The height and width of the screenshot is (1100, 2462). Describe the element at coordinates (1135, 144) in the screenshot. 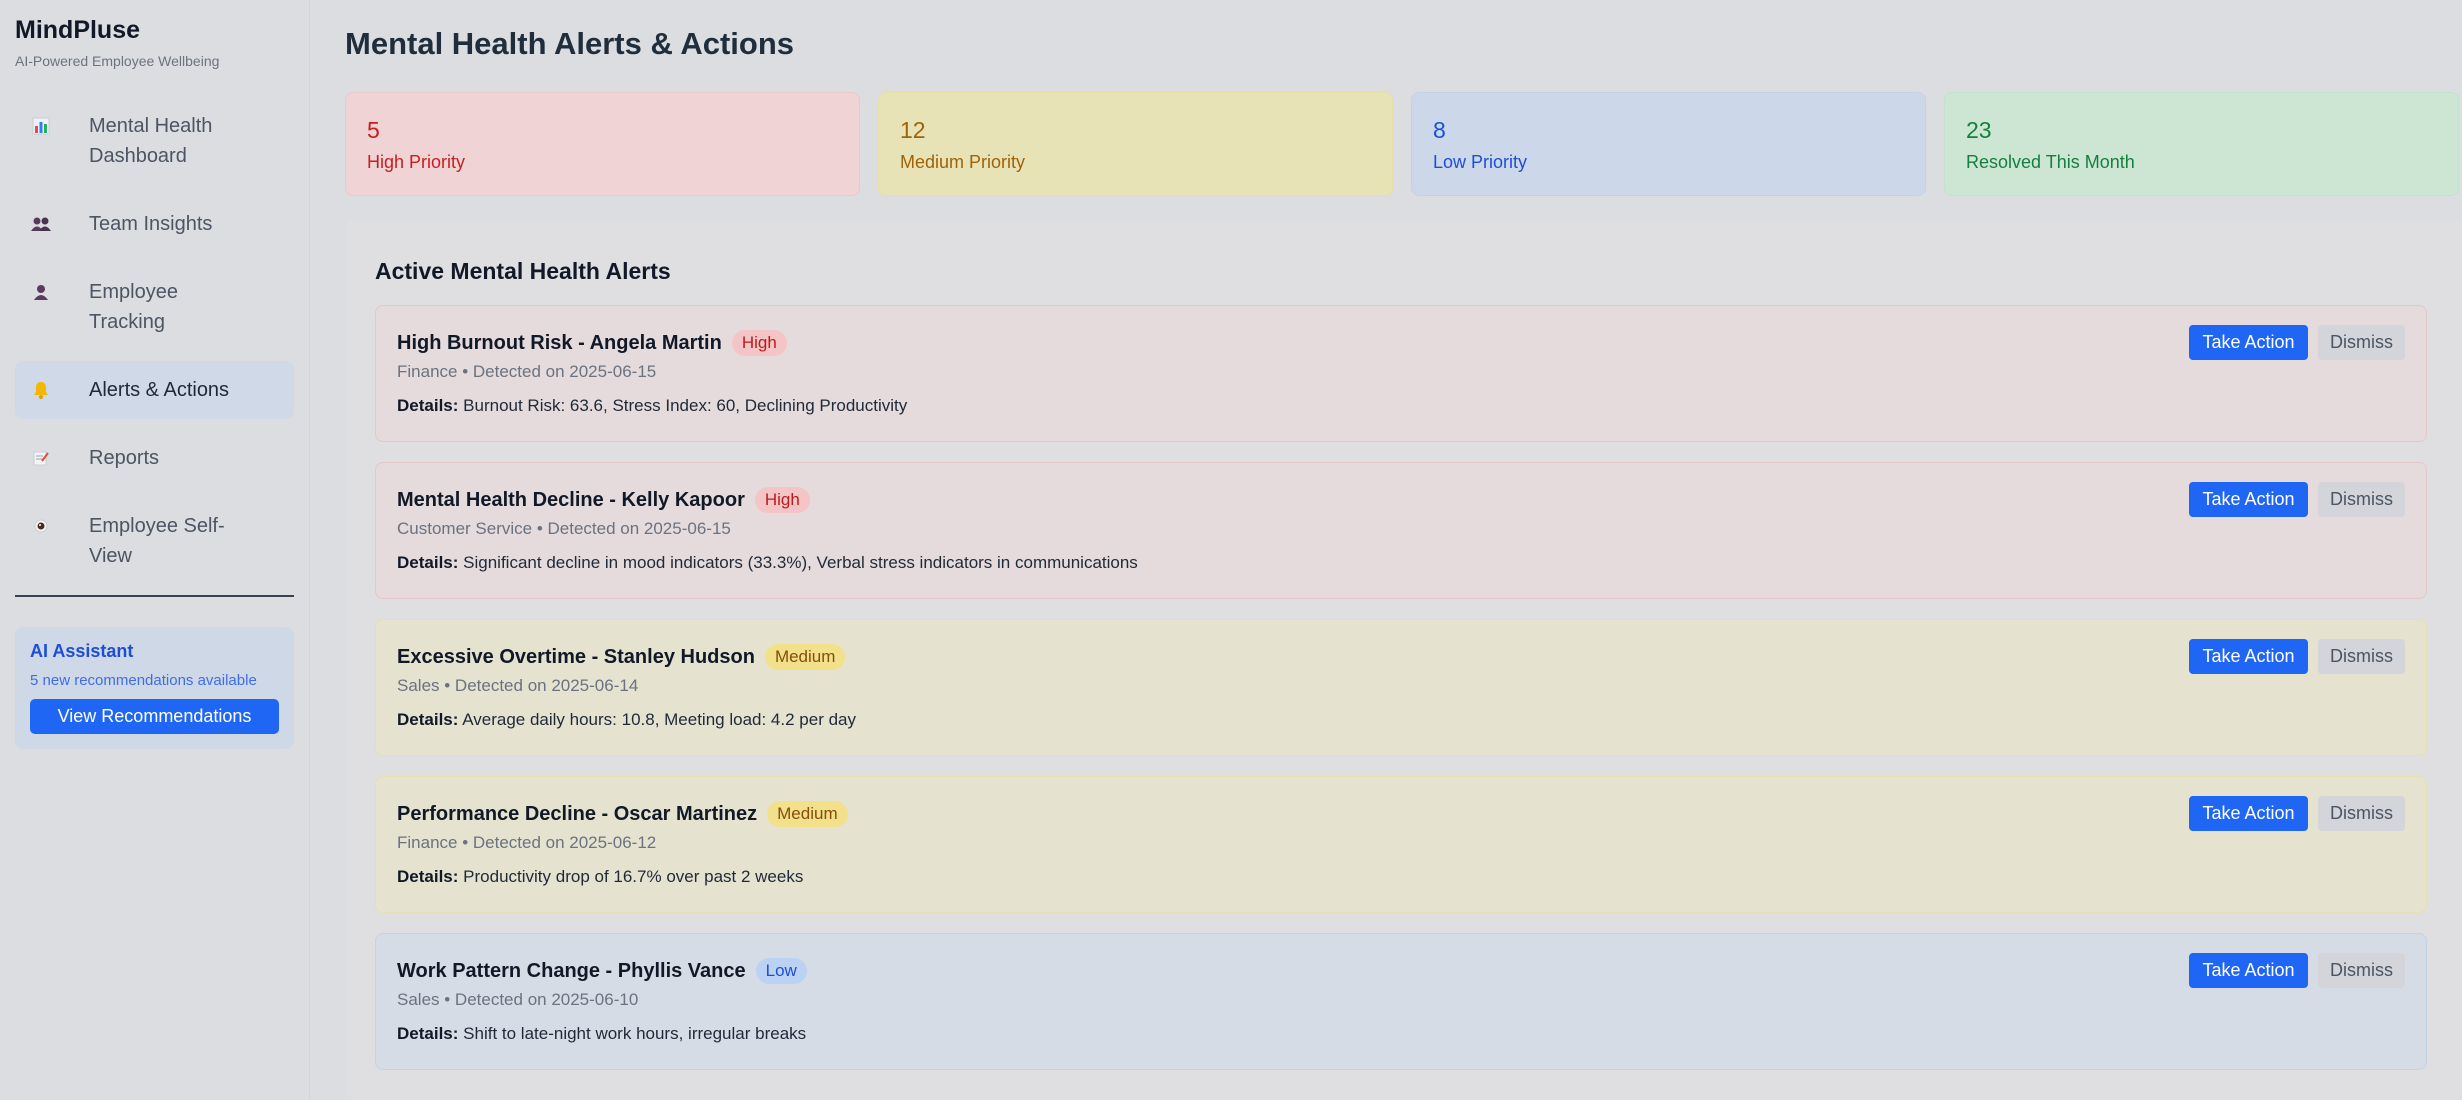

I see `stat-card-medium-priority: 12 Medium Priority` at that location.